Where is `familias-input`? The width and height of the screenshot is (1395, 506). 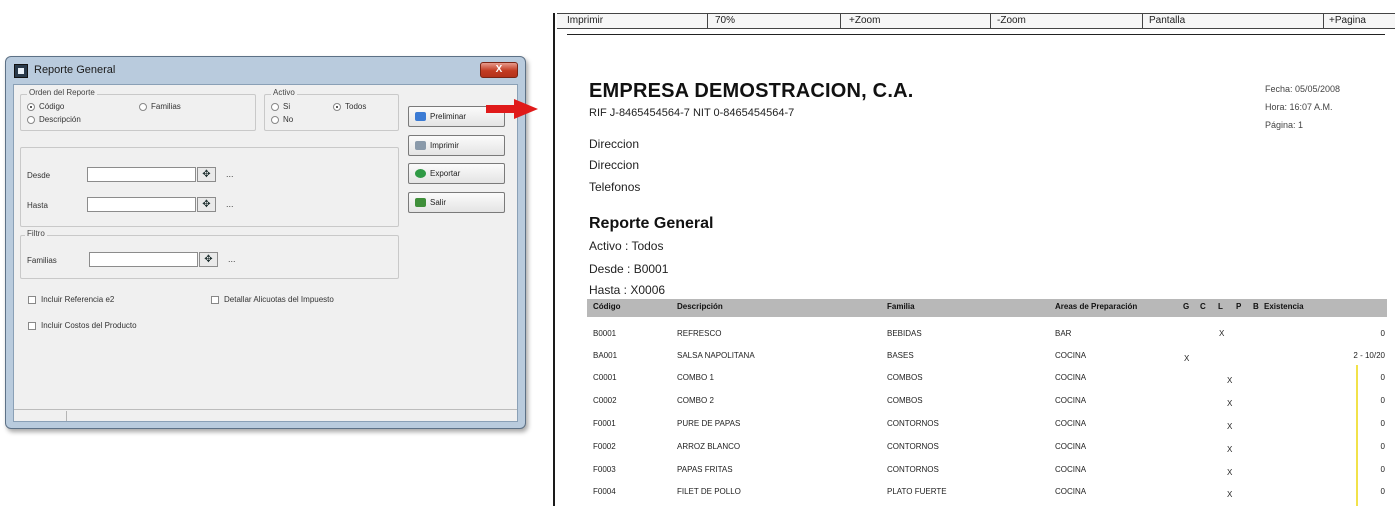 familias-input is located at coordinates (143, 259).